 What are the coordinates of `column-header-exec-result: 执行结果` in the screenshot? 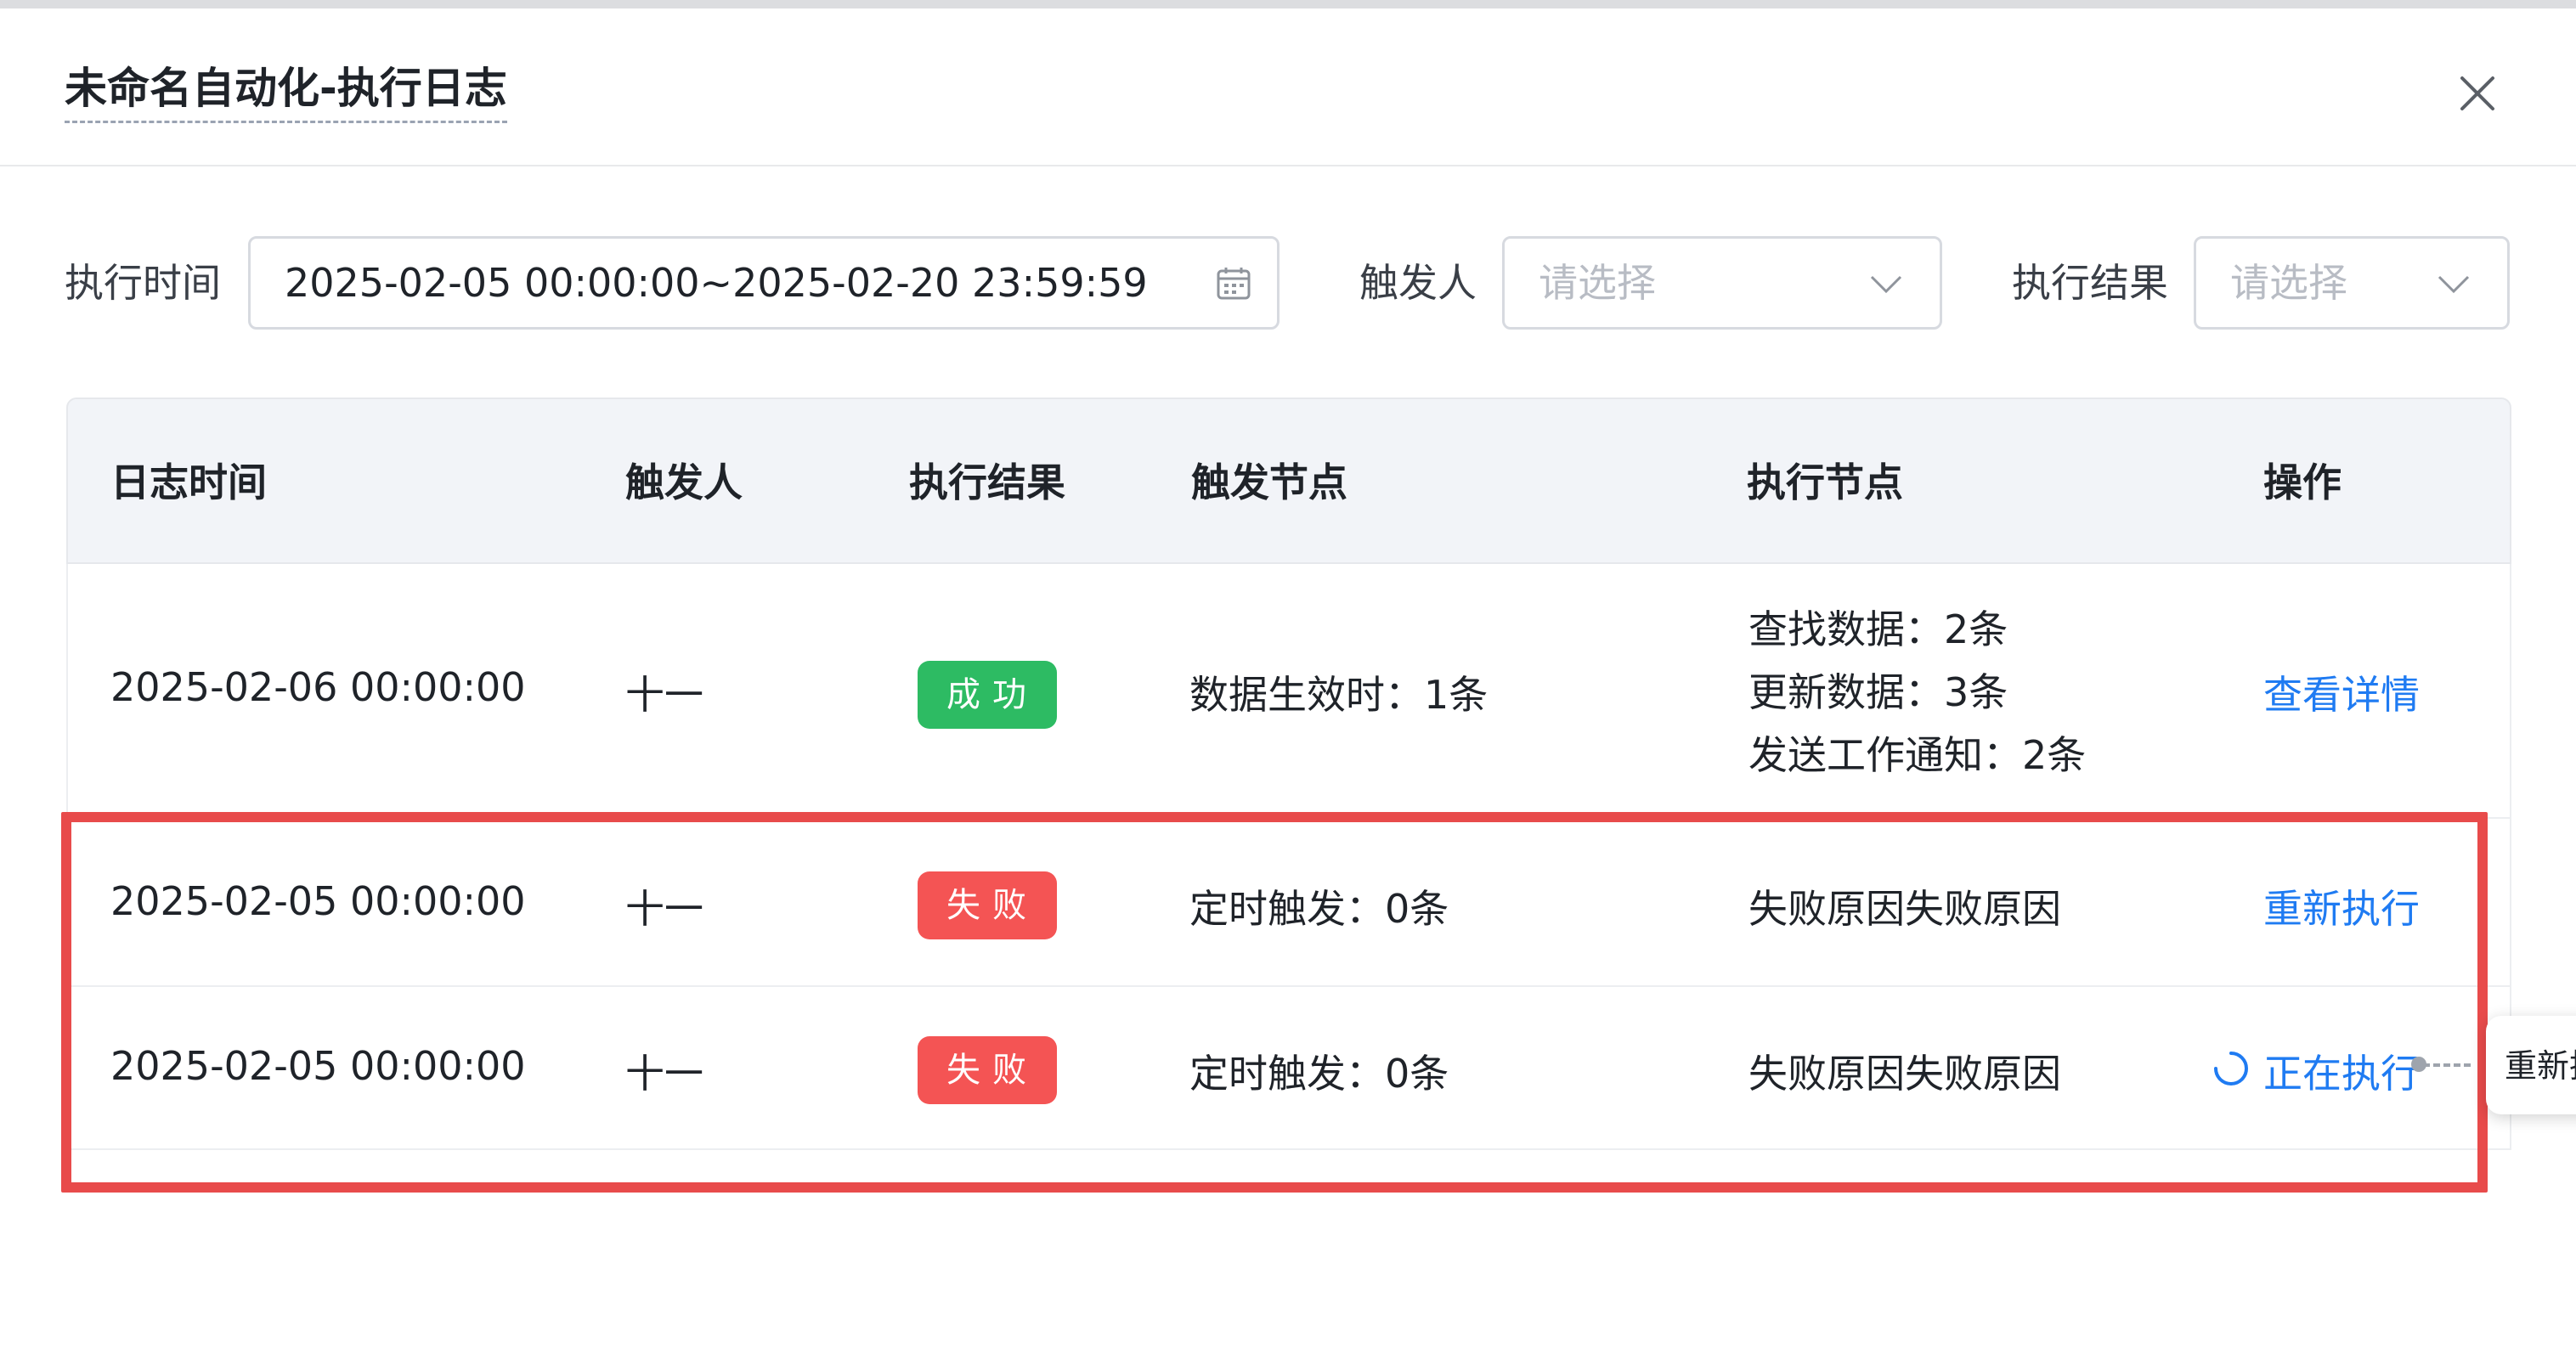 It's located at (987, 482).